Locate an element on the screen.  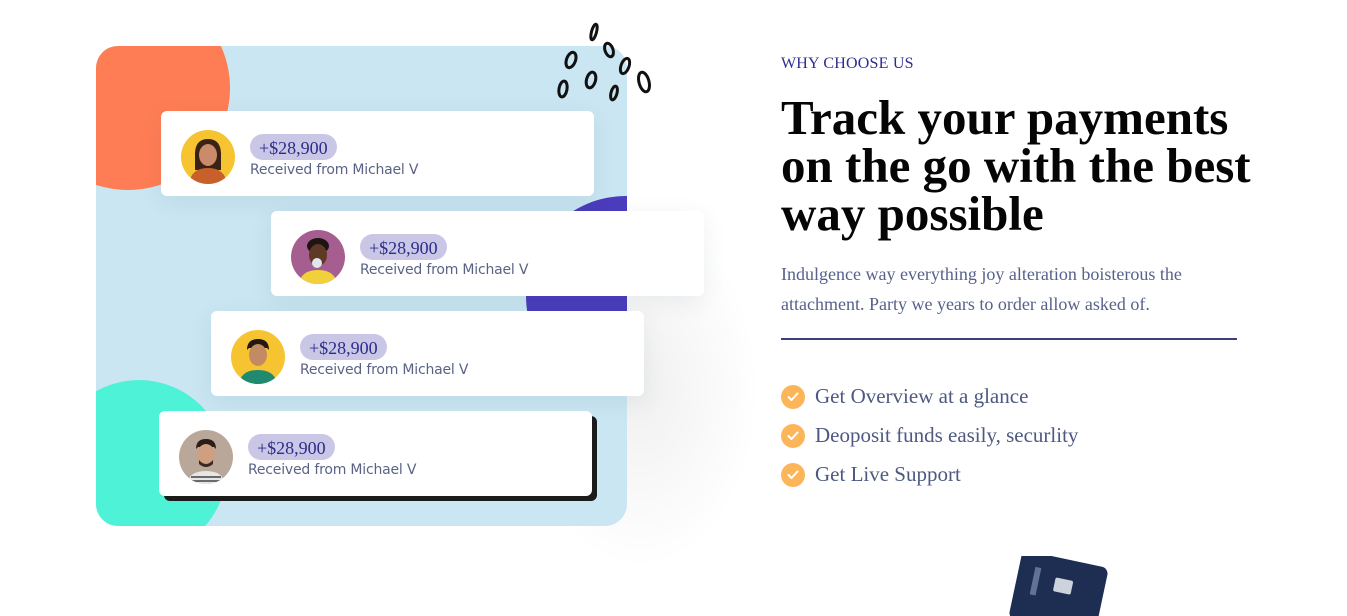
credit-card-image is located at coordinates (1058, 586).